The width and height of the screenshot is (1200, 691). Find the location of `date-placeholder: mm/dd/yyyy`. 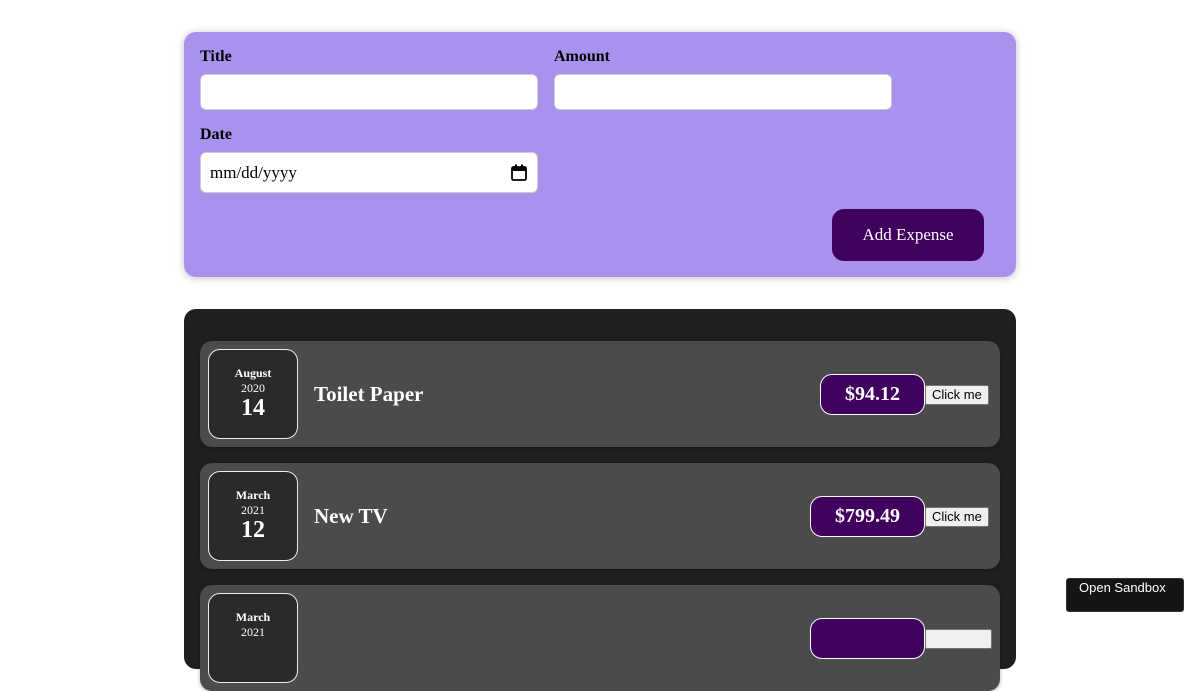

date-placeholder: mm/dd/yyyy is located at coordinates (253, 172).